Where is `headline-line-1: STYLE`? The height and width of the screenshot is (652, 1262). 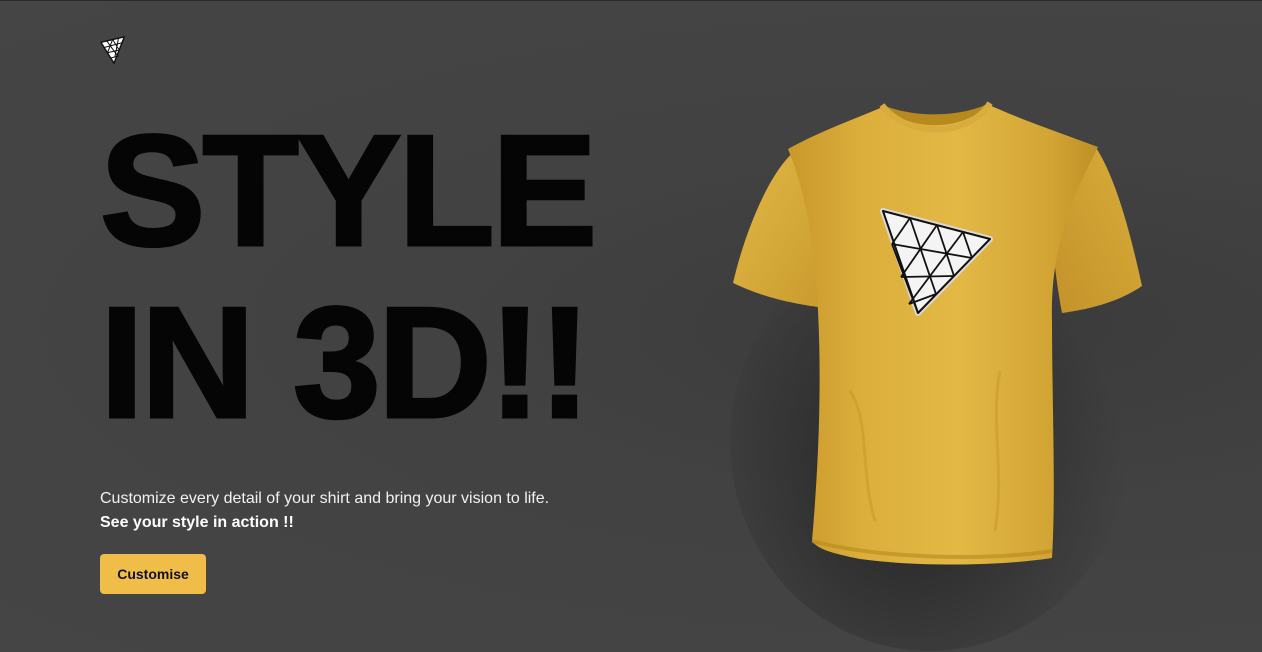
headline-line-1: STYLE is located at coordinates (348, 191).